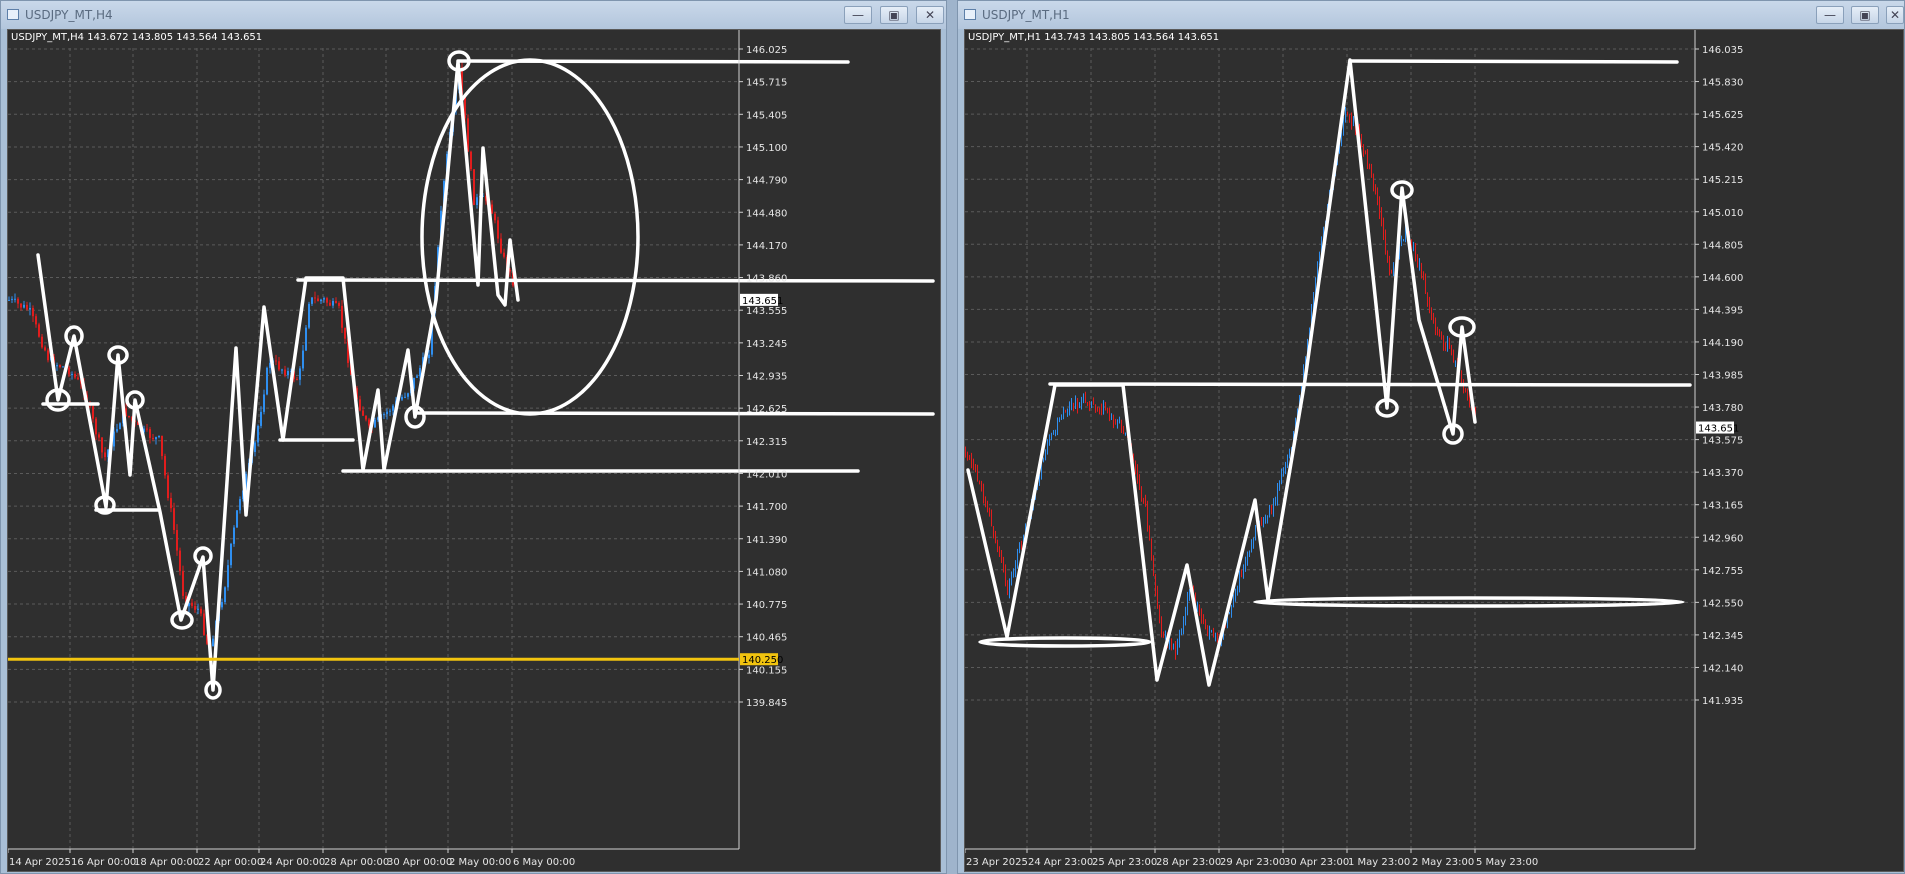 This screenshot has height=874, width=1905. What do you see at coordinates (1443, 862) in the screenshot?
I see `time-axis-label: 2 May 23:00` at bounding box center [1443, 862].